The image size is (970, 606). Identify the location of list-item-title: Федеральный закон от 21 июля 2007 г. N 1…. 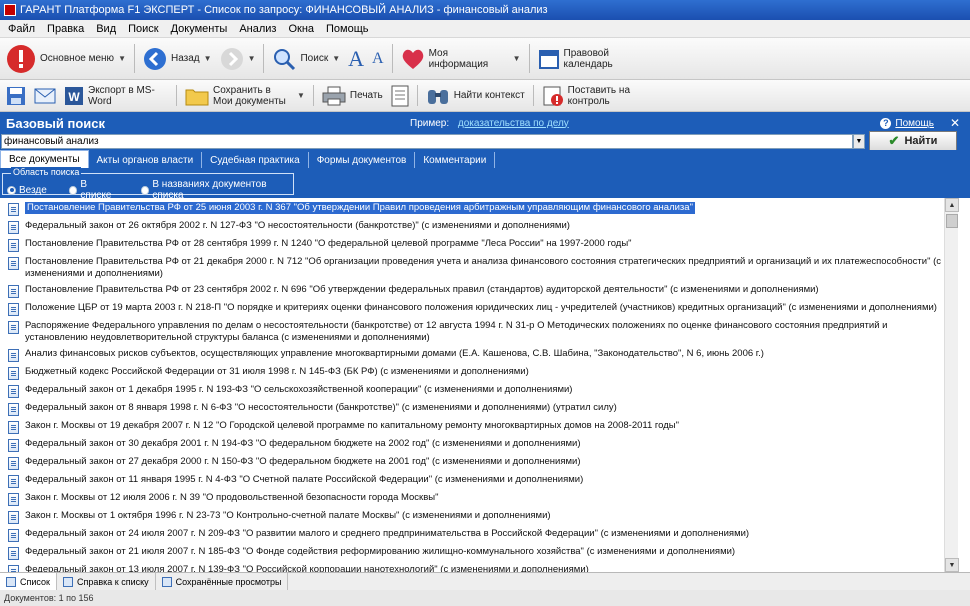
(380, 552).